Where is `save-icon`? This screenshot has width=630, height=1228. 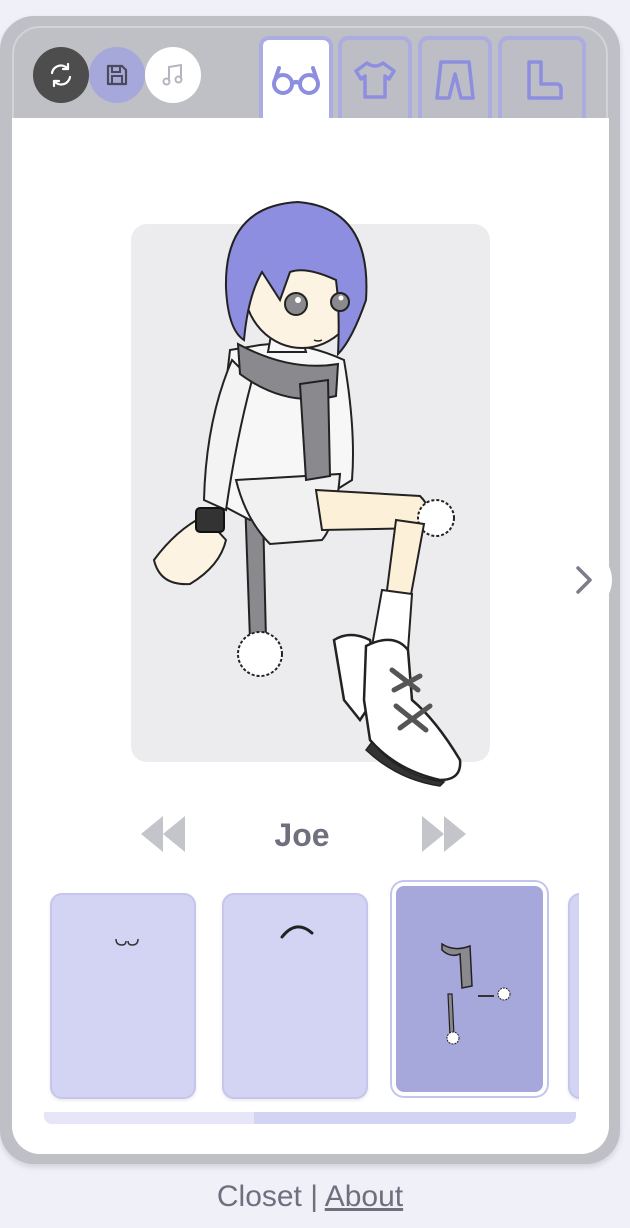 save-icon is located at coordinates (117, 75).